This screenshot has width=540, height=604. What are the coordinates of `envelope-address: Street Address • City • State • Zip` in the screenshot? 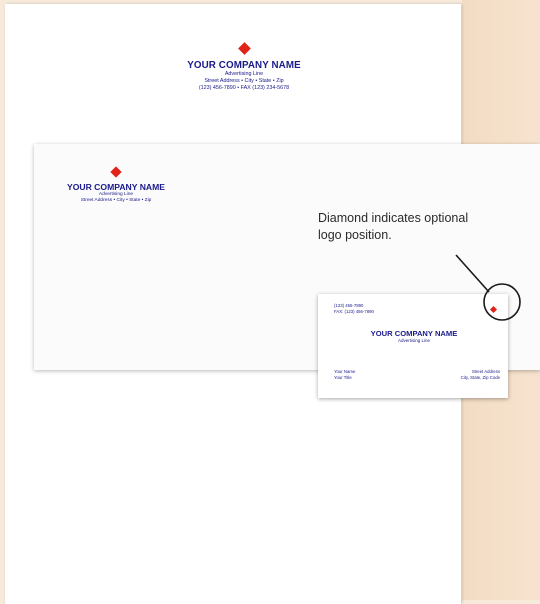 It's located at (116, 200).